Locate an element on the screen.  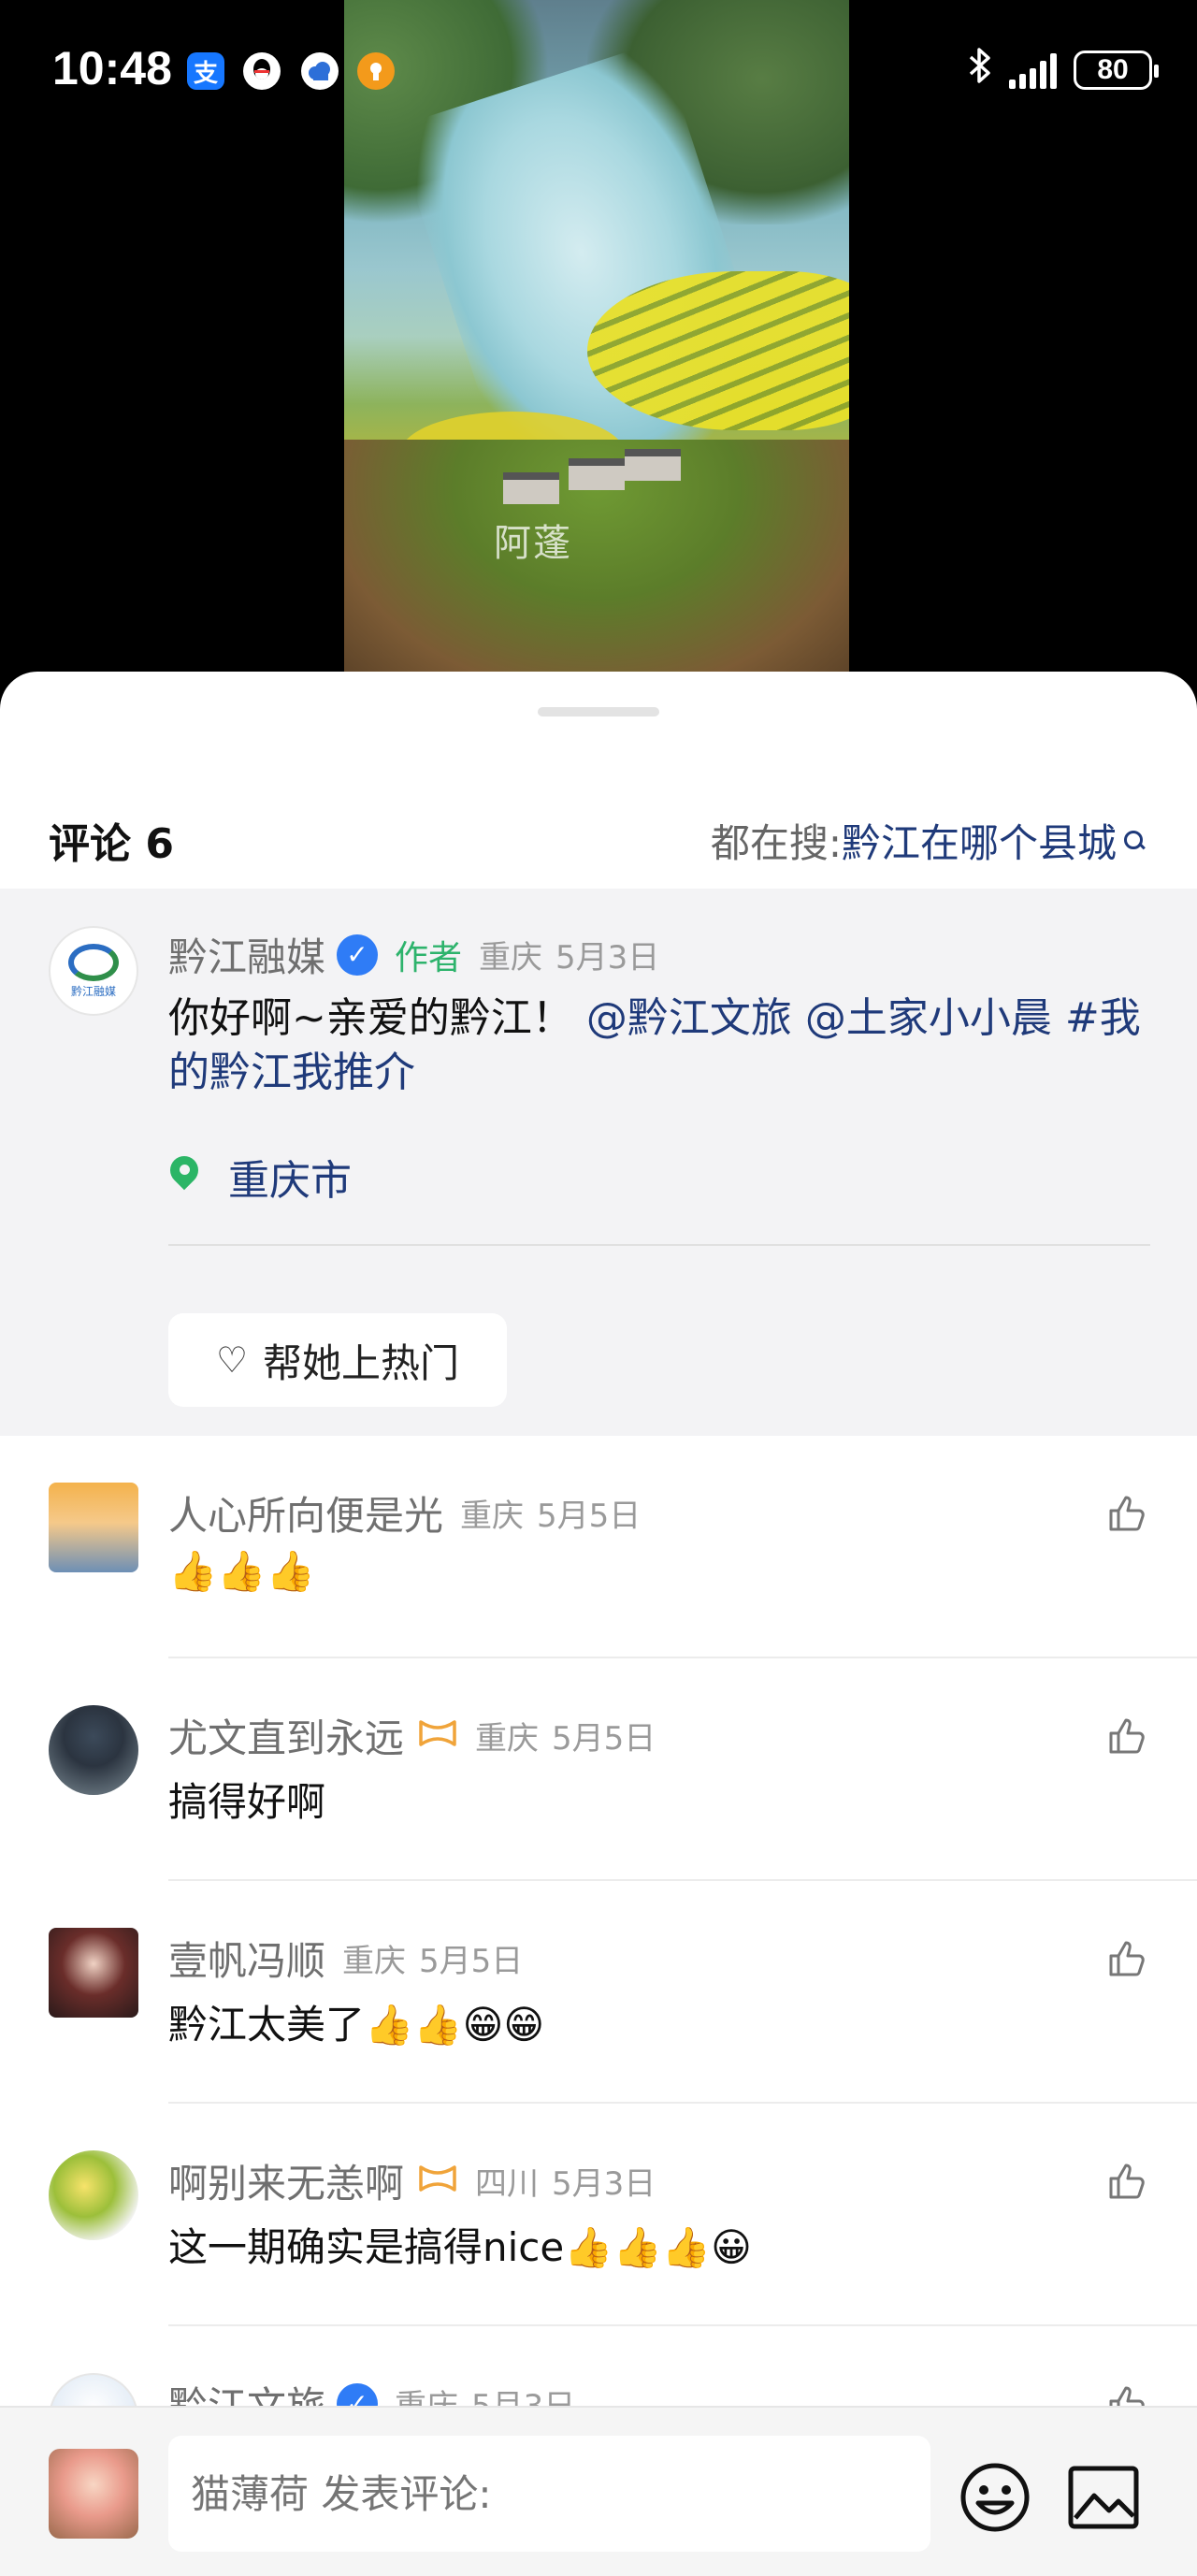
heart-icon: ♡ is located at coordinates (232, 1360).